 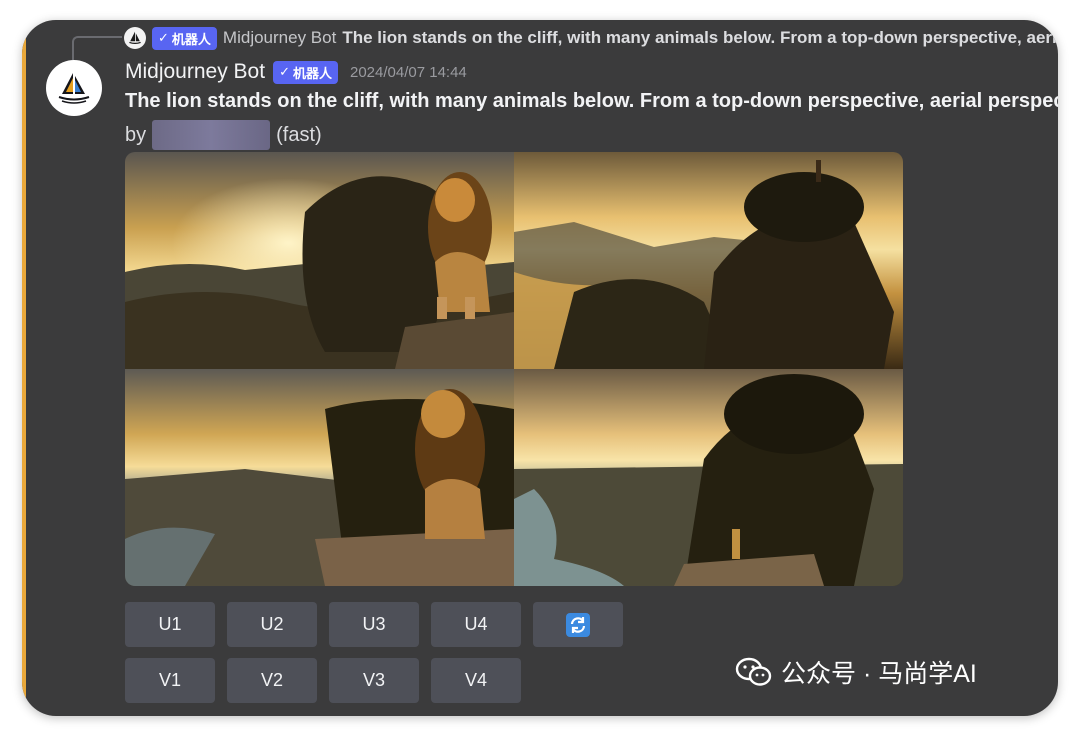 What do you see at coordinates (753, 671) in the screenshot?
I see `wechat-icon` at bounding box center [753, 671].